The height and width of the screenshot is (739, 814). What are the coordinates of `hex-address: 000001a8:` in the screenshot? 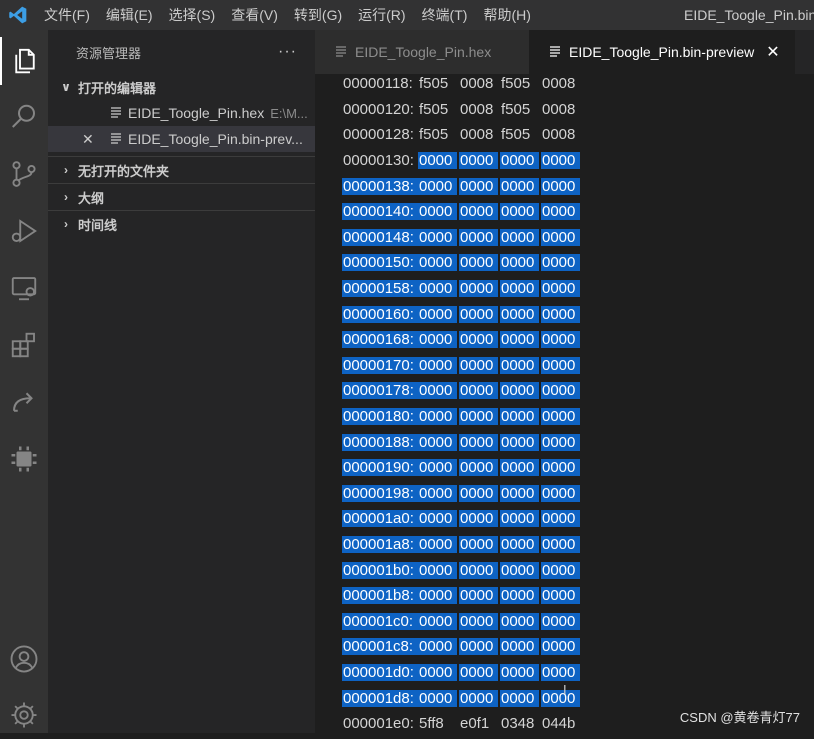 It's located at (380, 545).